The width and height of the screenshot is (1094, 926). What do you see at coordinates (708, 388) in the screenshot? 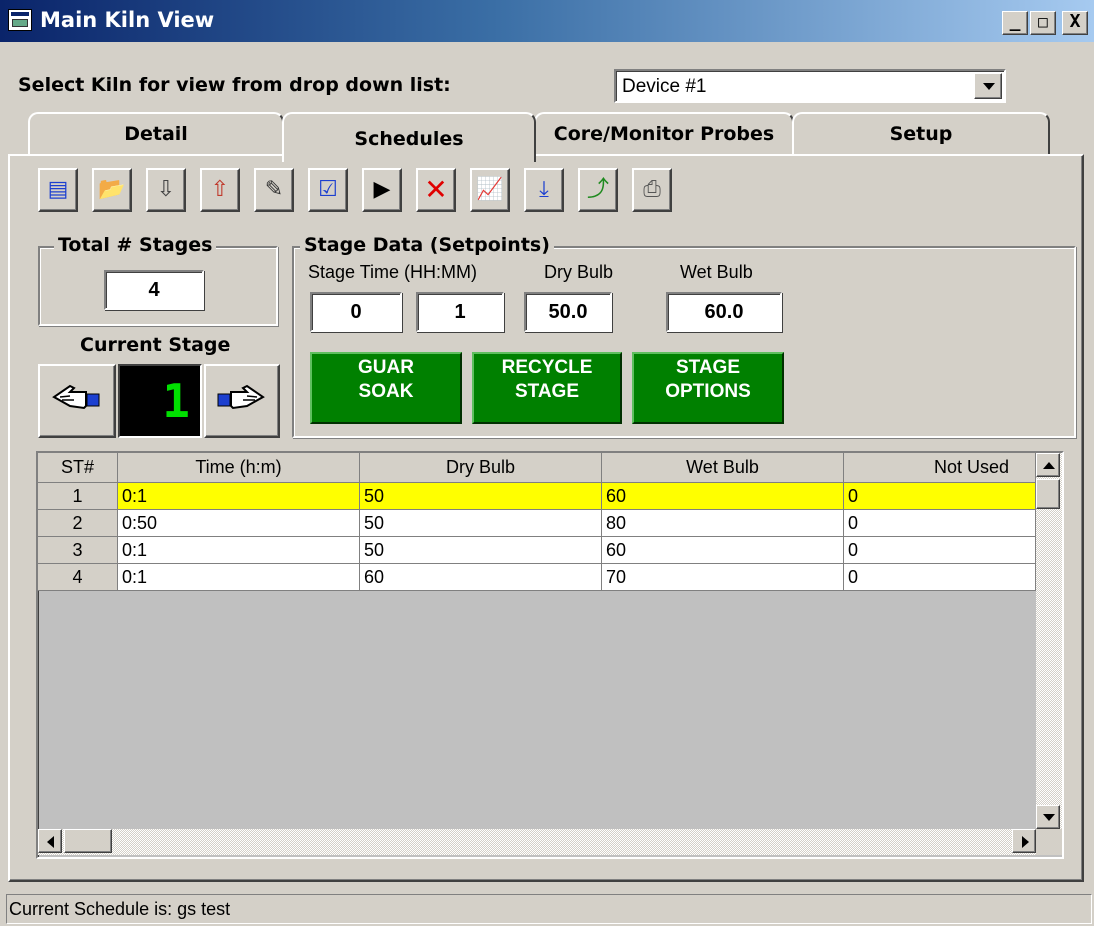
I see `stage-options-button: STAGE OPTIONS` at bounding box center [708, 388].